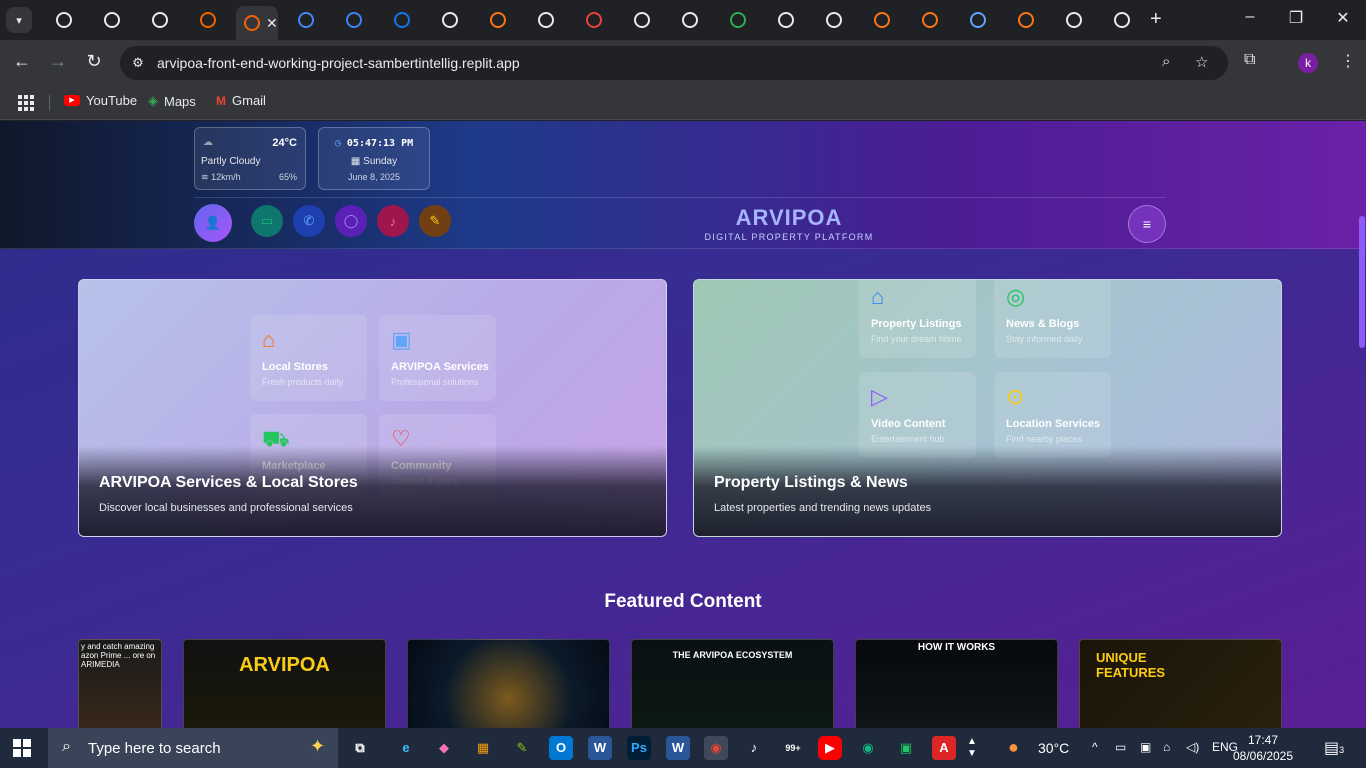  Describe the element at coordinates (435, 221) in the screenshot. I see `pencil-button: ✎` at that location.